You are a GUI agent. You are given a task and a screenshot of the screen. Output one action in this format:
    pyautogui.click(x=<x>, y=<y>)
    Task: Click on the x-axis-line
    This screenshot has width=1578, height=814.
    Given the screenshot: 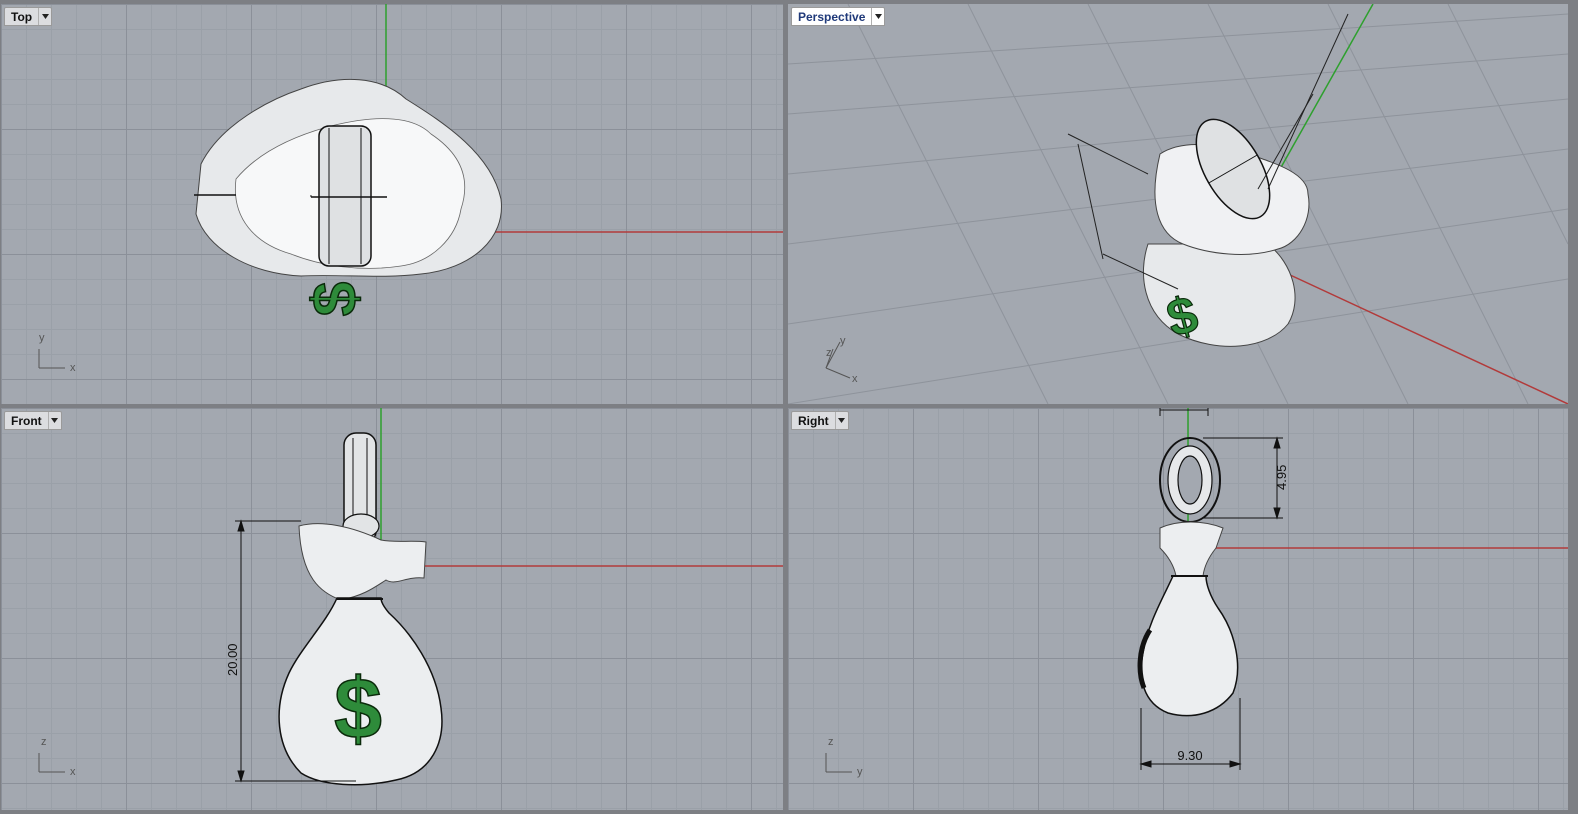 What is the action you would take?
    pyautogui.click(x=1427, y=338)
    